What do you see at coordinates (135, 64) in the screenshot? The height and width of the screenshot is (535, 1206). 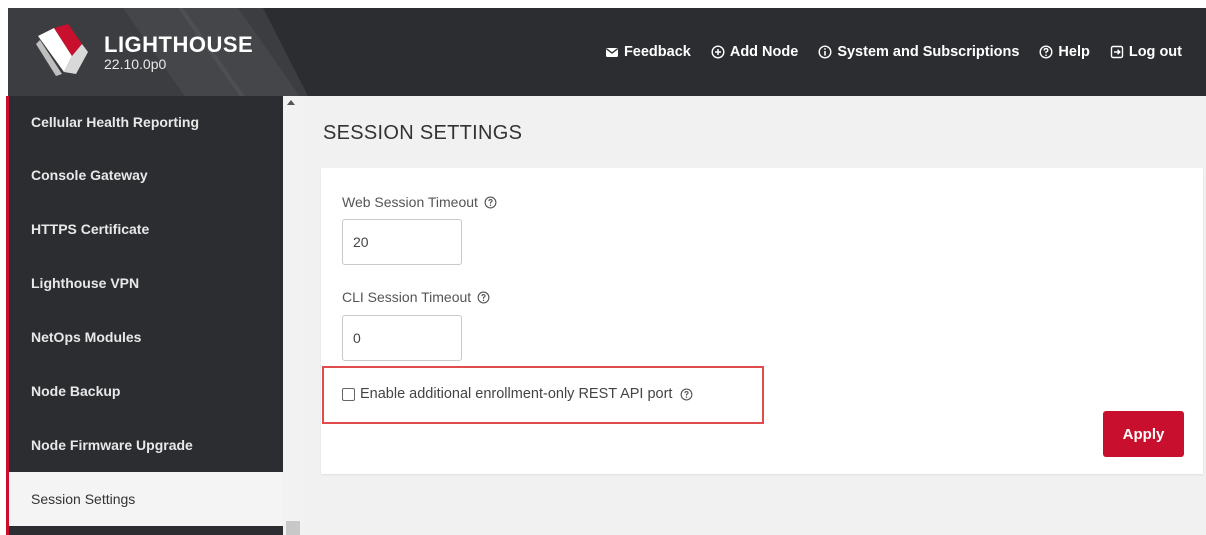 I see `app-version: 22.10.0p0` at bounding box center [135, 64].